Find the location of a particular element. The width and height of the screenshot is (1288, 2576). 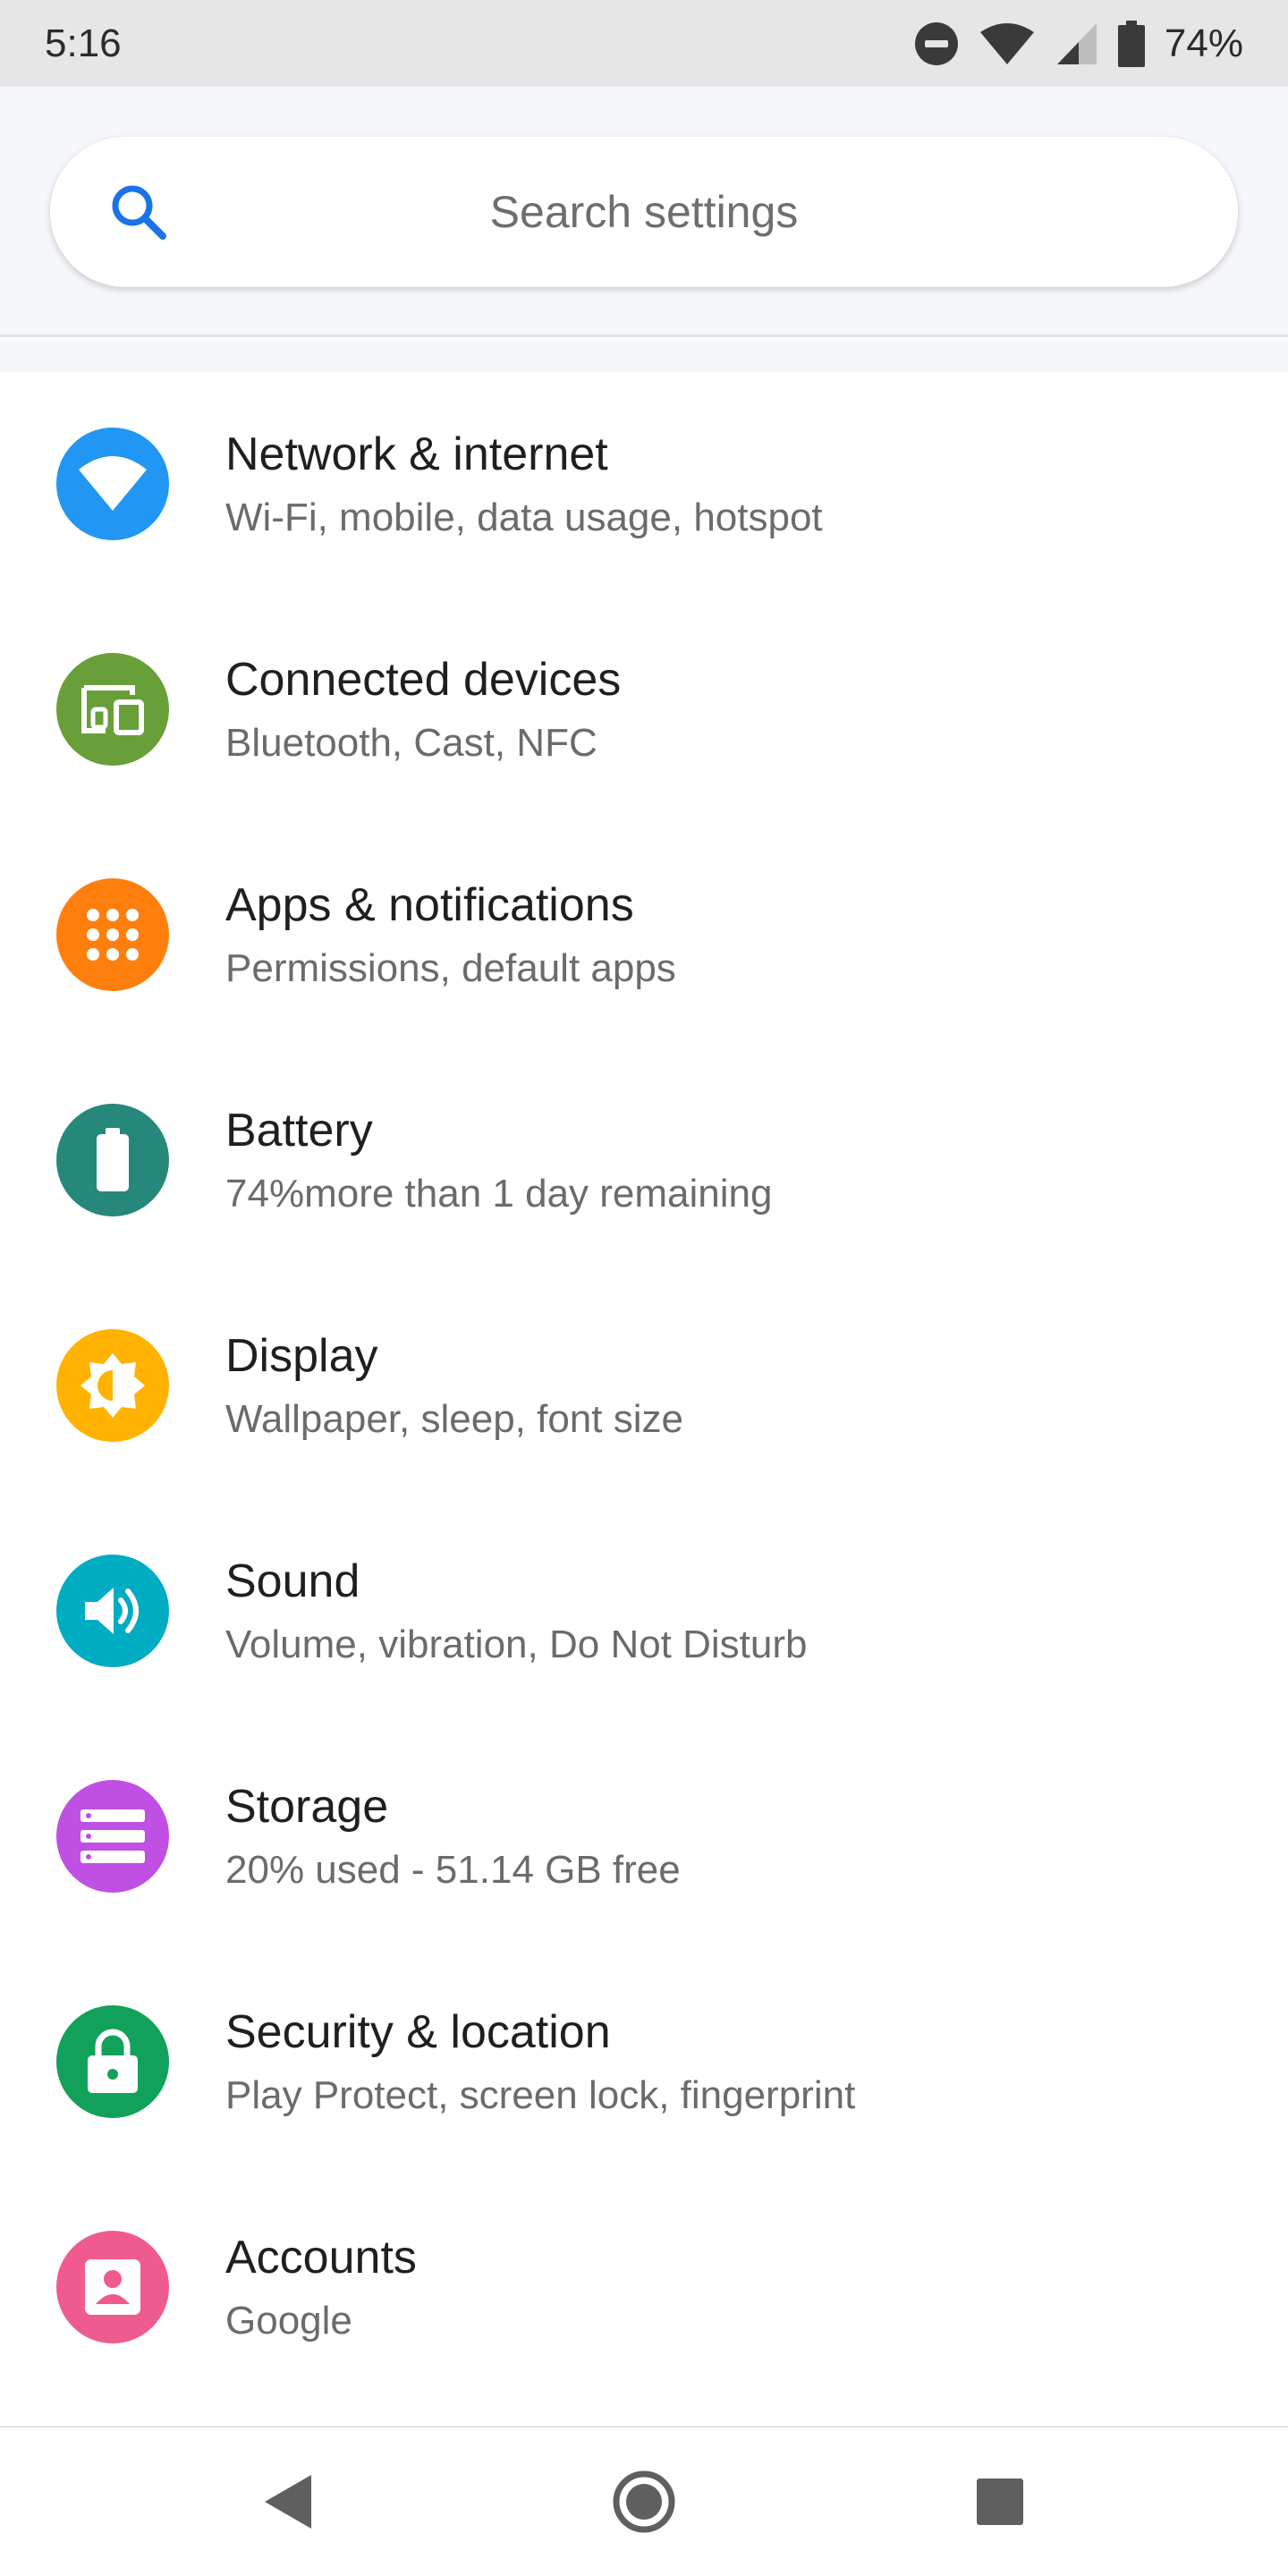

settings-item-display: Display Wallpaper, sleep, font size is located at coordinates (644, 1386).